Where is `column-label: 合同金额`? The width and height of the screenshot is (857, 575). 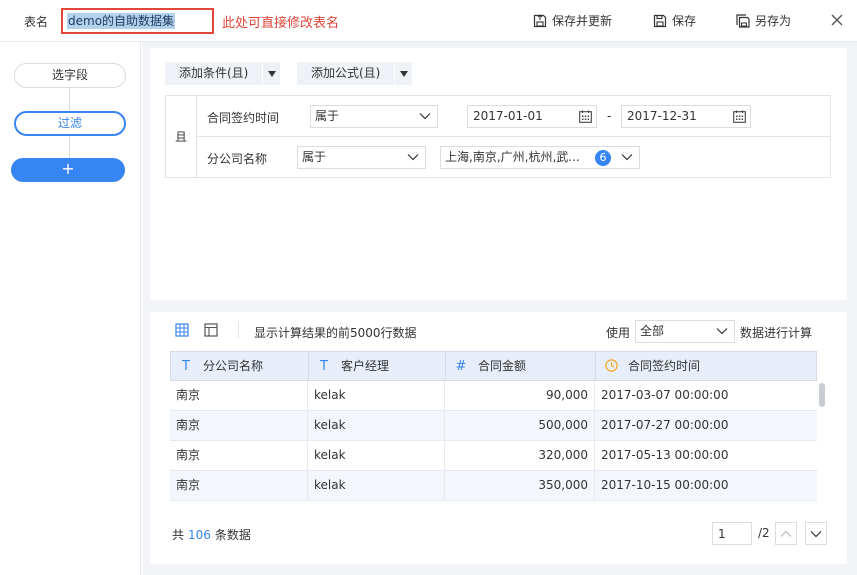
column-label: 合同金额 is located at coordinates (502, 366).